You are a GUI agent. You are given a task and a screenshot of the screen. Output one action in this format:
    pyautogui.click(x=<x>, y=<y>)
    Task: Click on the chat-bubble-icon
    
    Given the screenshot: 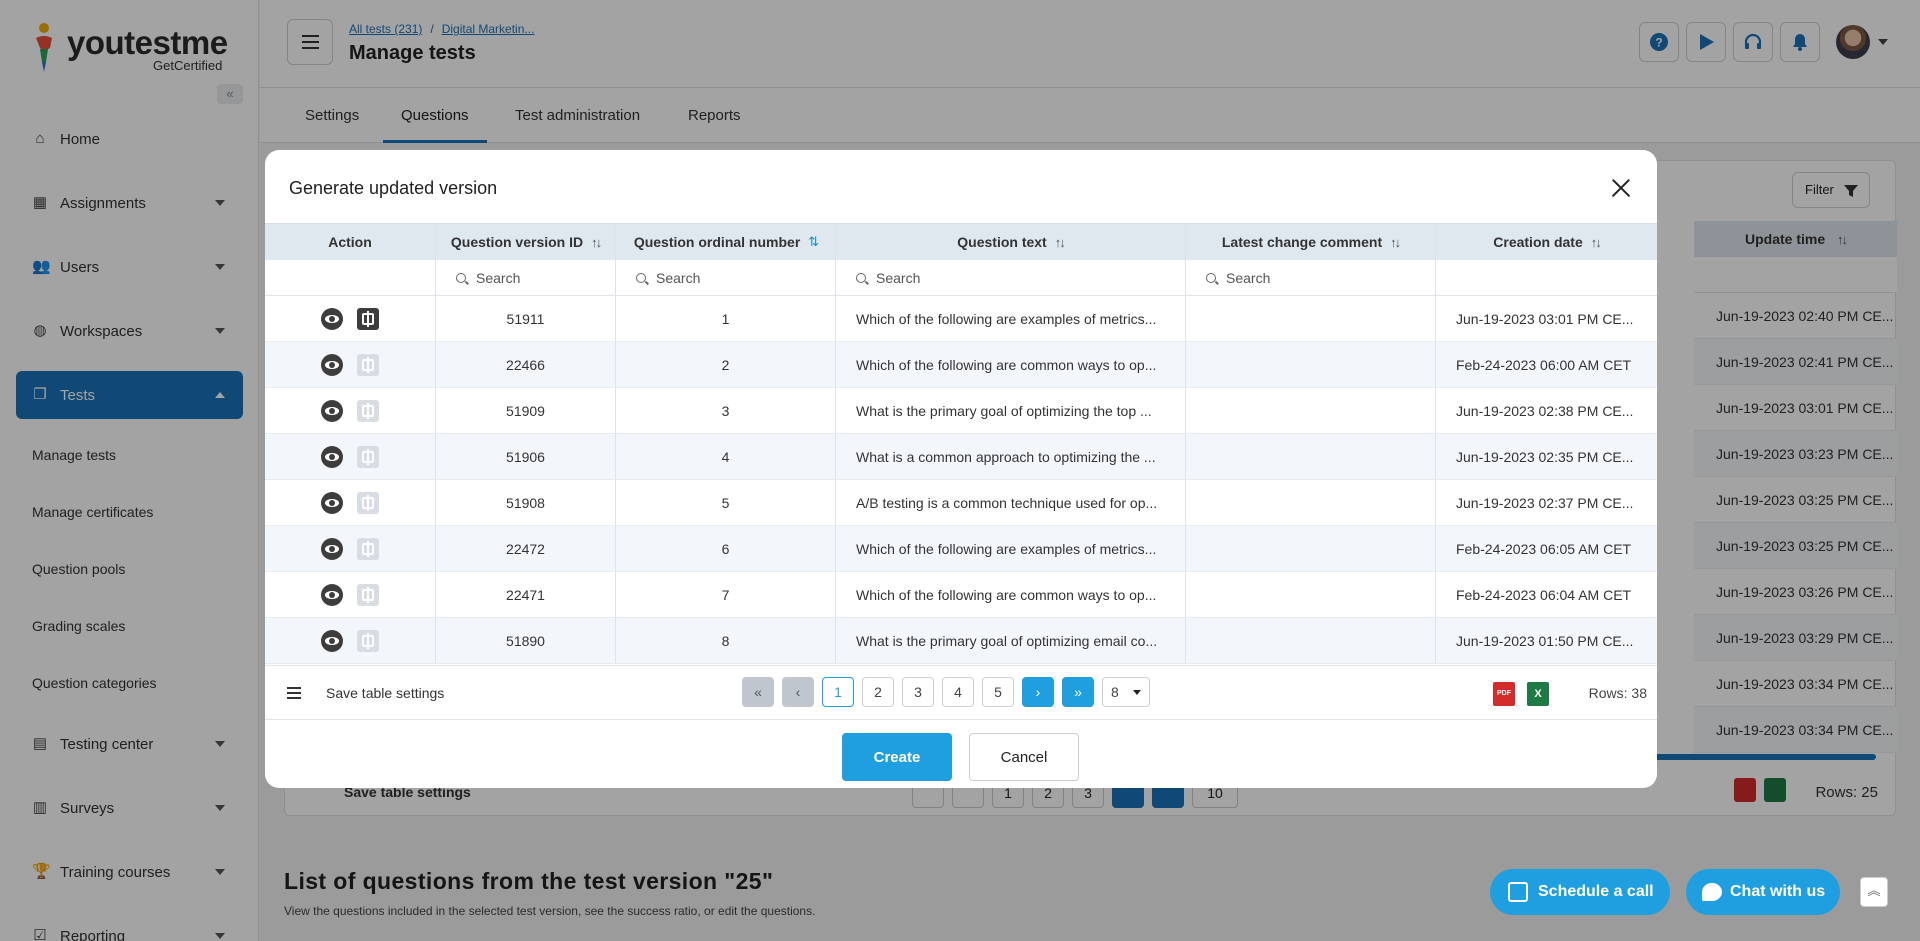 What is the action you would take?
    pyautogui.click(x=1712, y=892)
    